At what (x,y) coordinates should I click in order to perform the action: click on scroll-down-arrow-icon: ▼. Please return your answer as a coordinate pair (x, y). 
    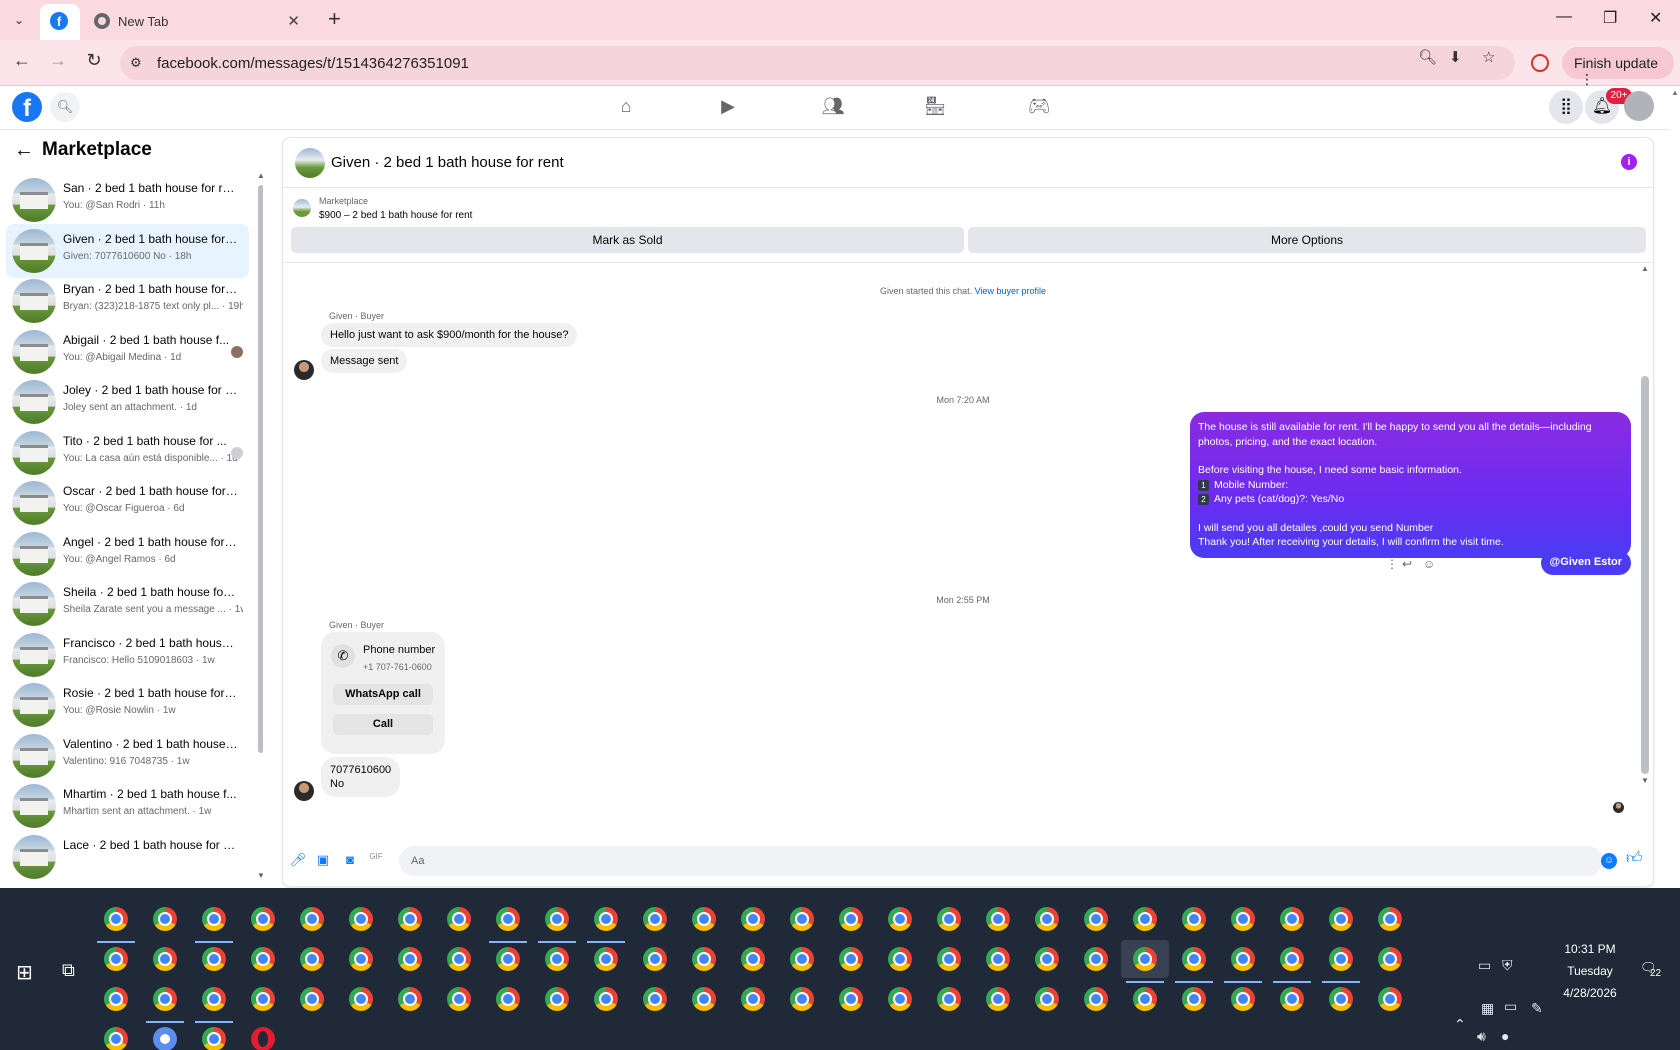
    Looking at the image, I should click on (1645, 780).